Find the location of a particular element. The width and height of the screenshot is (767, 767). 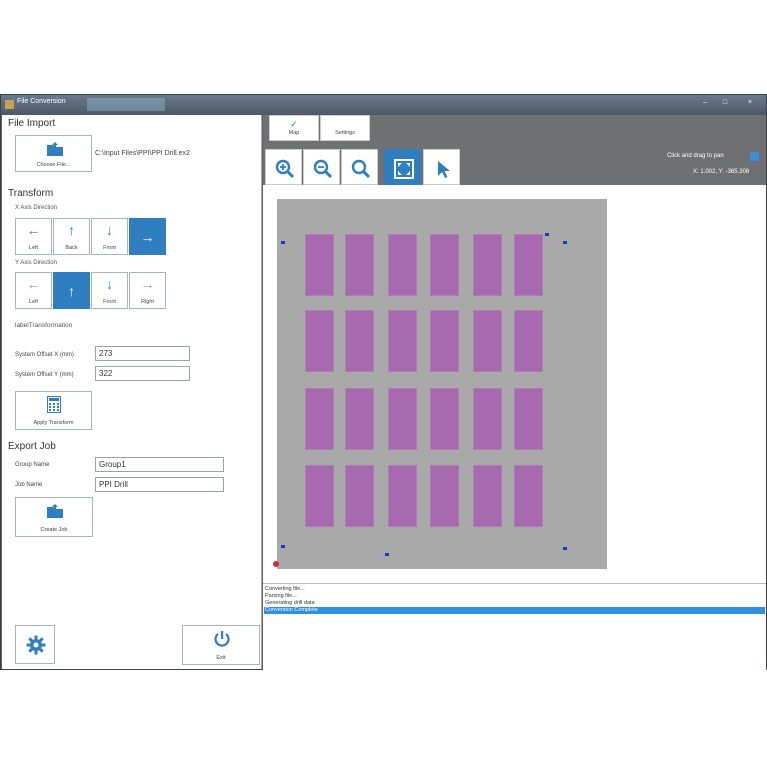

offset-x-input is located at coordinates (142, 353).